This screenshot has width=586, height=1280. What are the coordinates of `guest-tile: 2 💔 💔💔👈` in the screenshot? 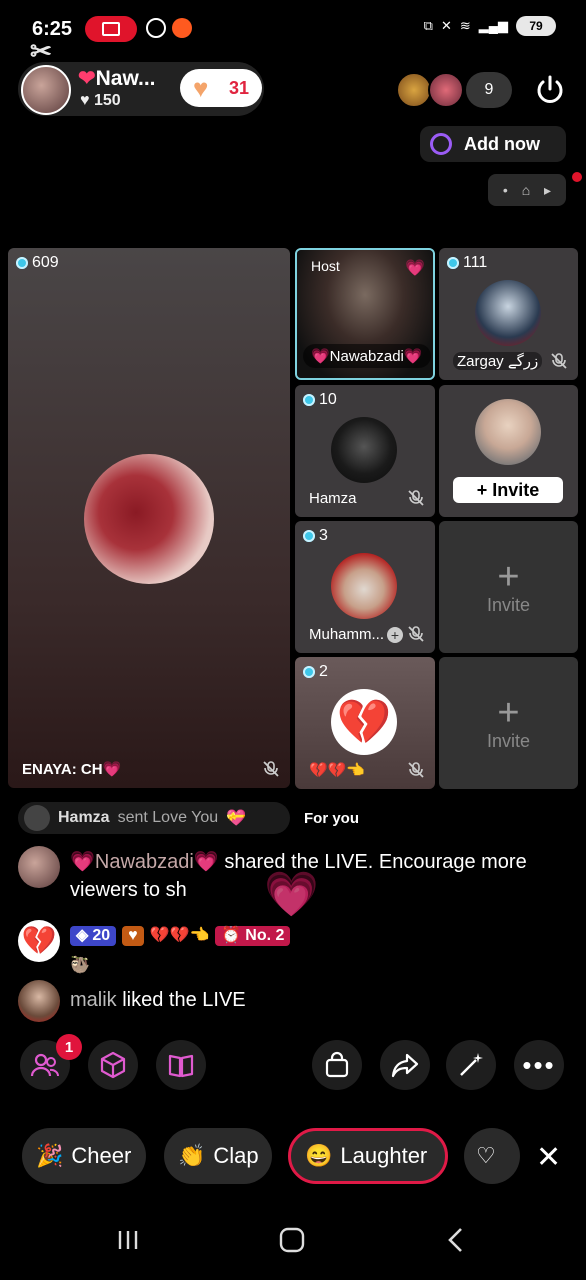 It's located at (365, 723).